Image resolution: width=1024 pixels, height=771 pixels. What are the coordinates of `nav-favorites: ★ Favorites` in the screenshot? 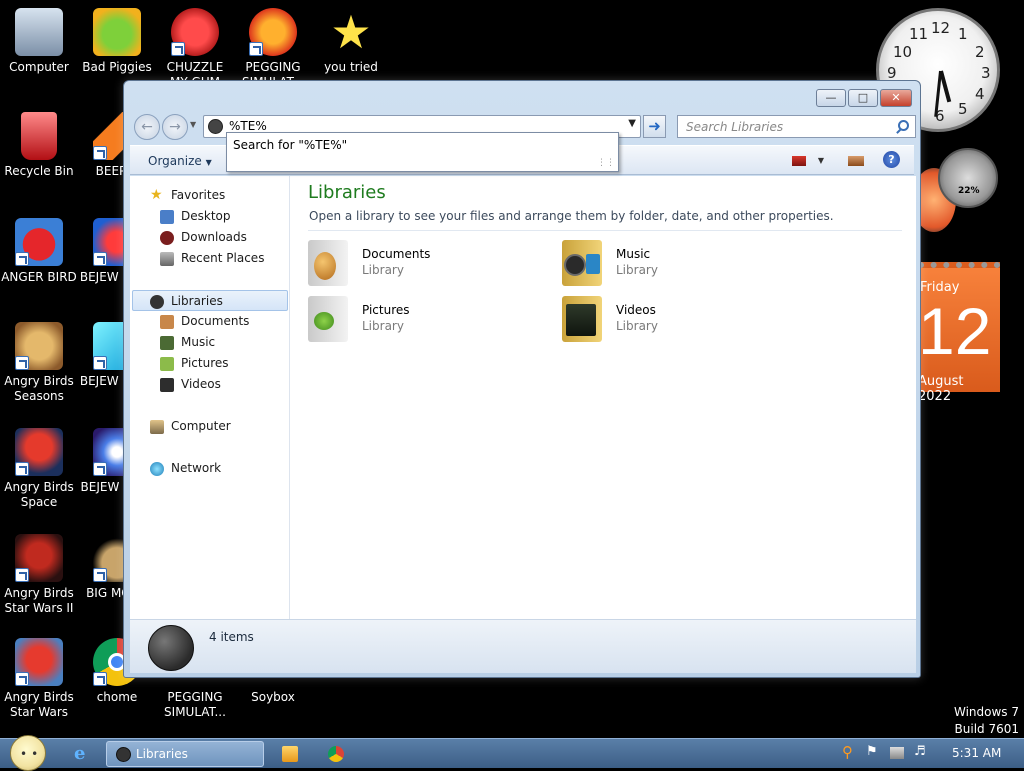 It's located at (210, 195).